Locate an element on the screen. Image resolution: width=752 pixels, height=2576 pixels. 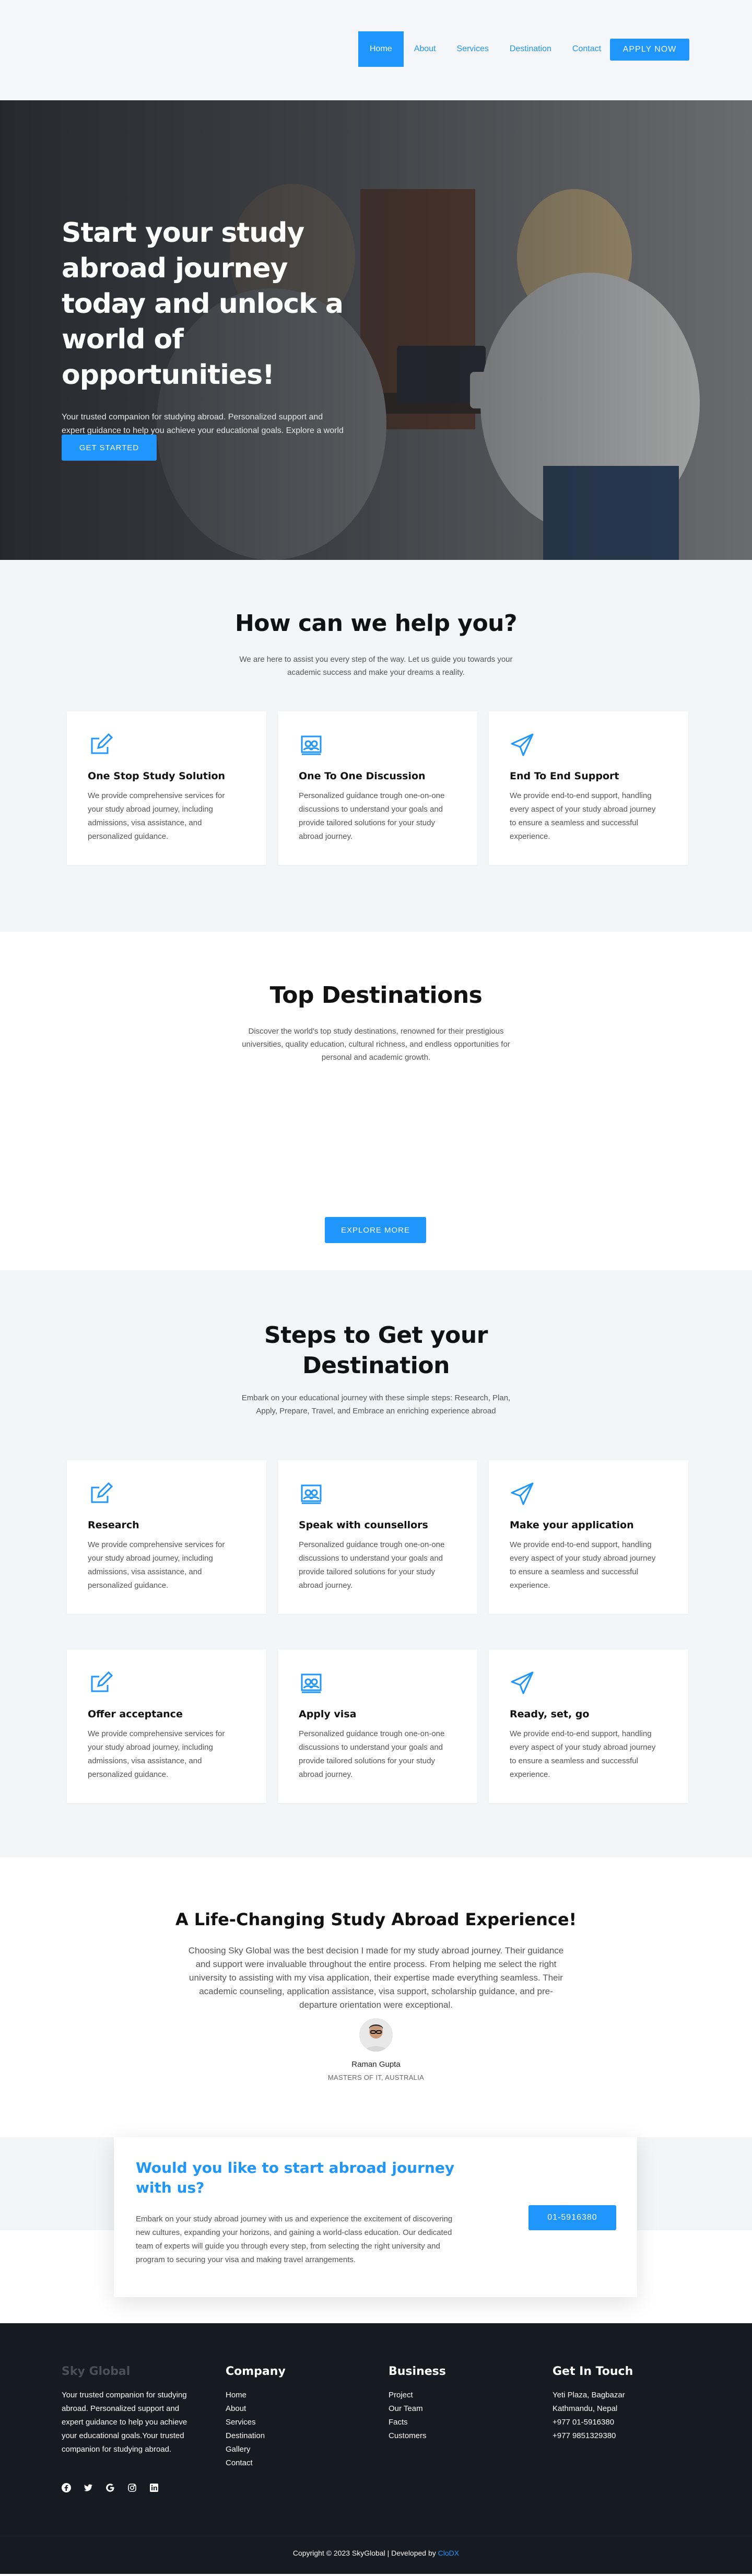
footer-link-gallery: Gallery is located at coordinates (256, 2449).